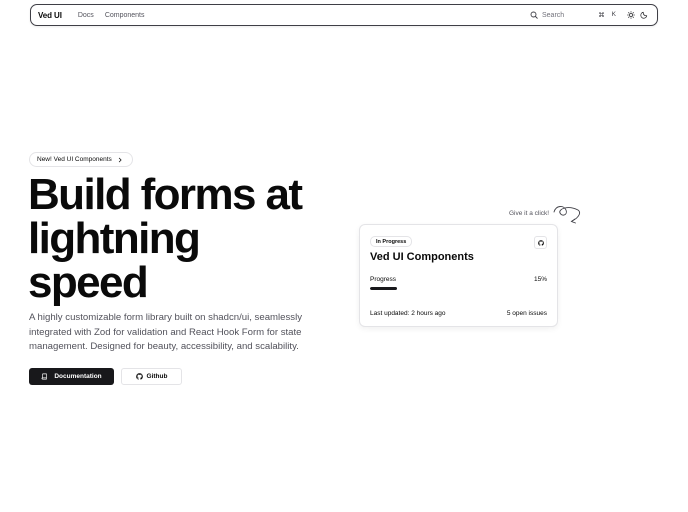 The height and width of the screenshot is (512, 688). I want to click on moon-icon, so click(644, 15).